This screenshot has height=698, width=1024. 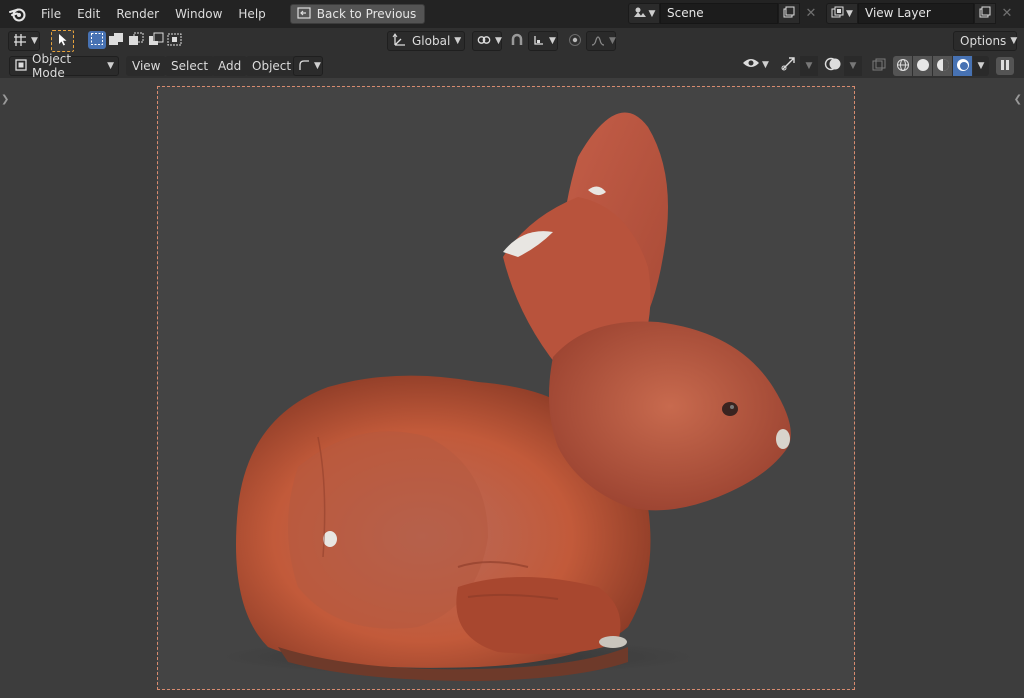 I want to click on editor-type-dropdown: ▼, so click(x=24, y=41).